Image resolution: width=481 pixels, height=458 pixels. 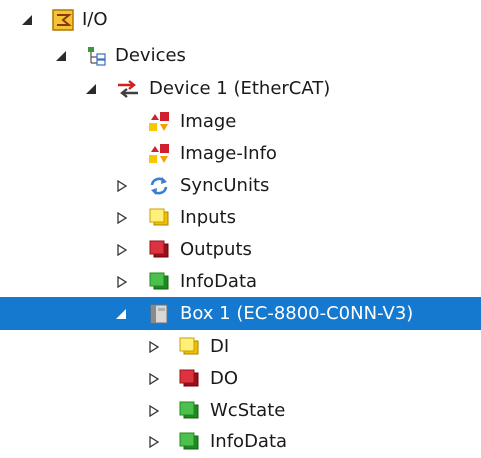 I want to click on outputs-icon, so click(x=159, y=250).